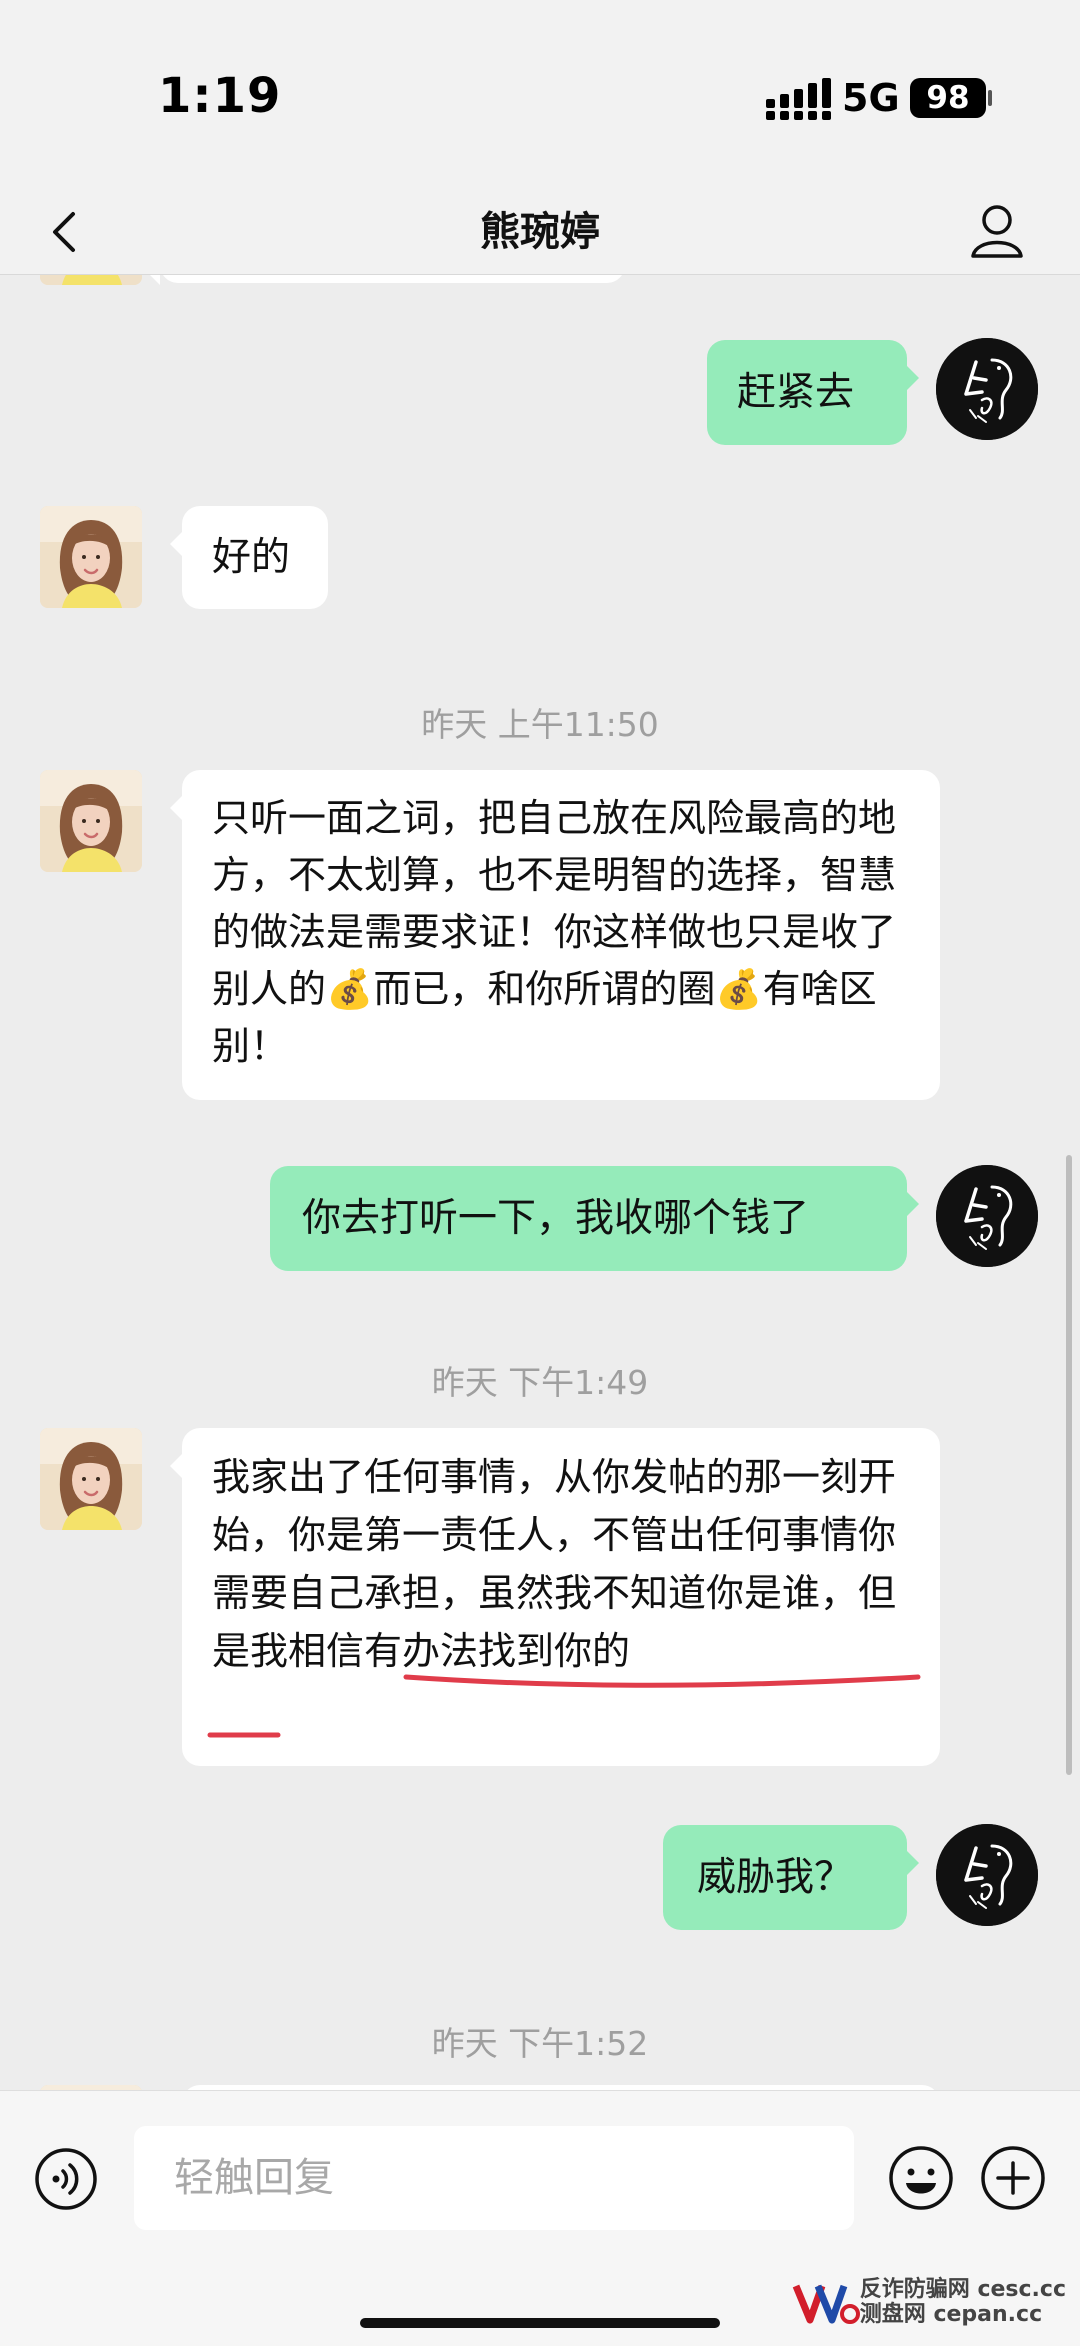 The image size is (1080, 2346). Describe the element at coordinates (871, 98) in the screenshot. I see `network-type: 5G` at that location.